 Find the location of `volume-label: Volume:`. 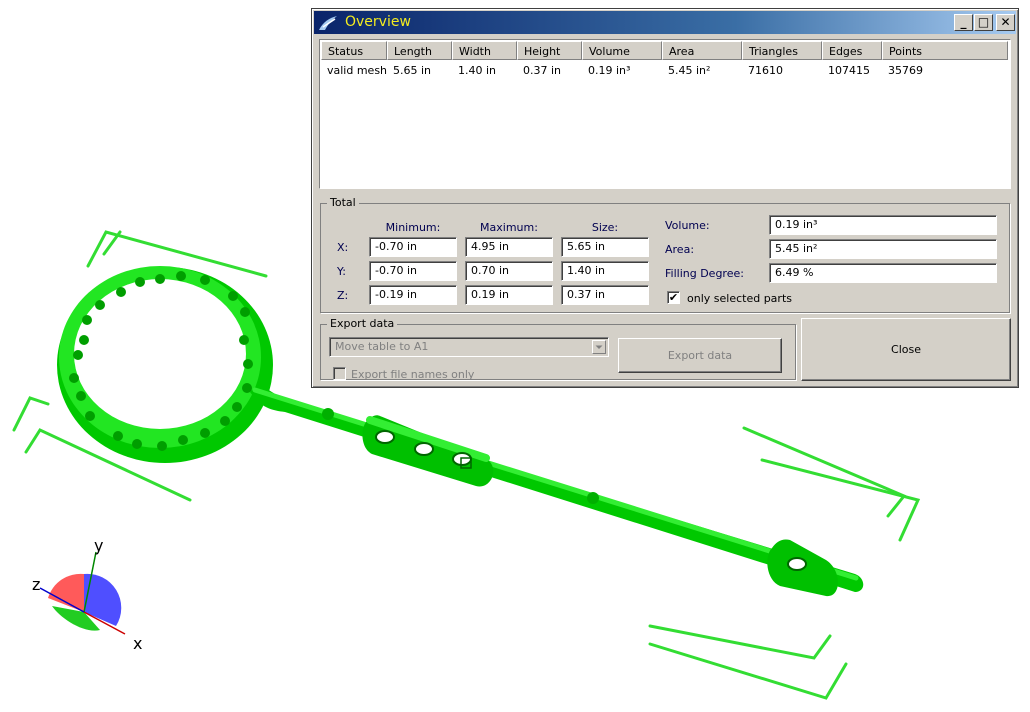

volume-label: Volume: is located at coordinates (687, 225).